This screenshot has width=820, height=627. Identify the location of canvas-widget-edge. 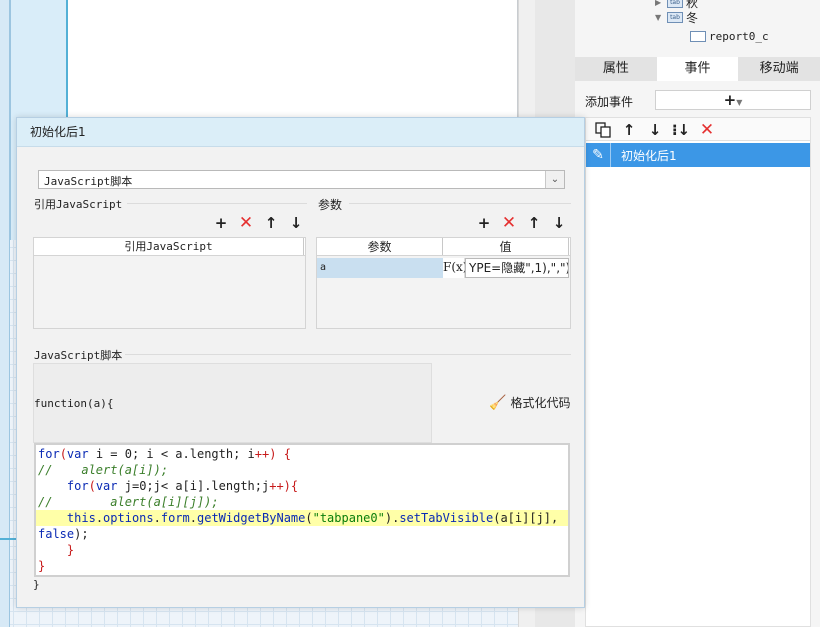
(8, 539).